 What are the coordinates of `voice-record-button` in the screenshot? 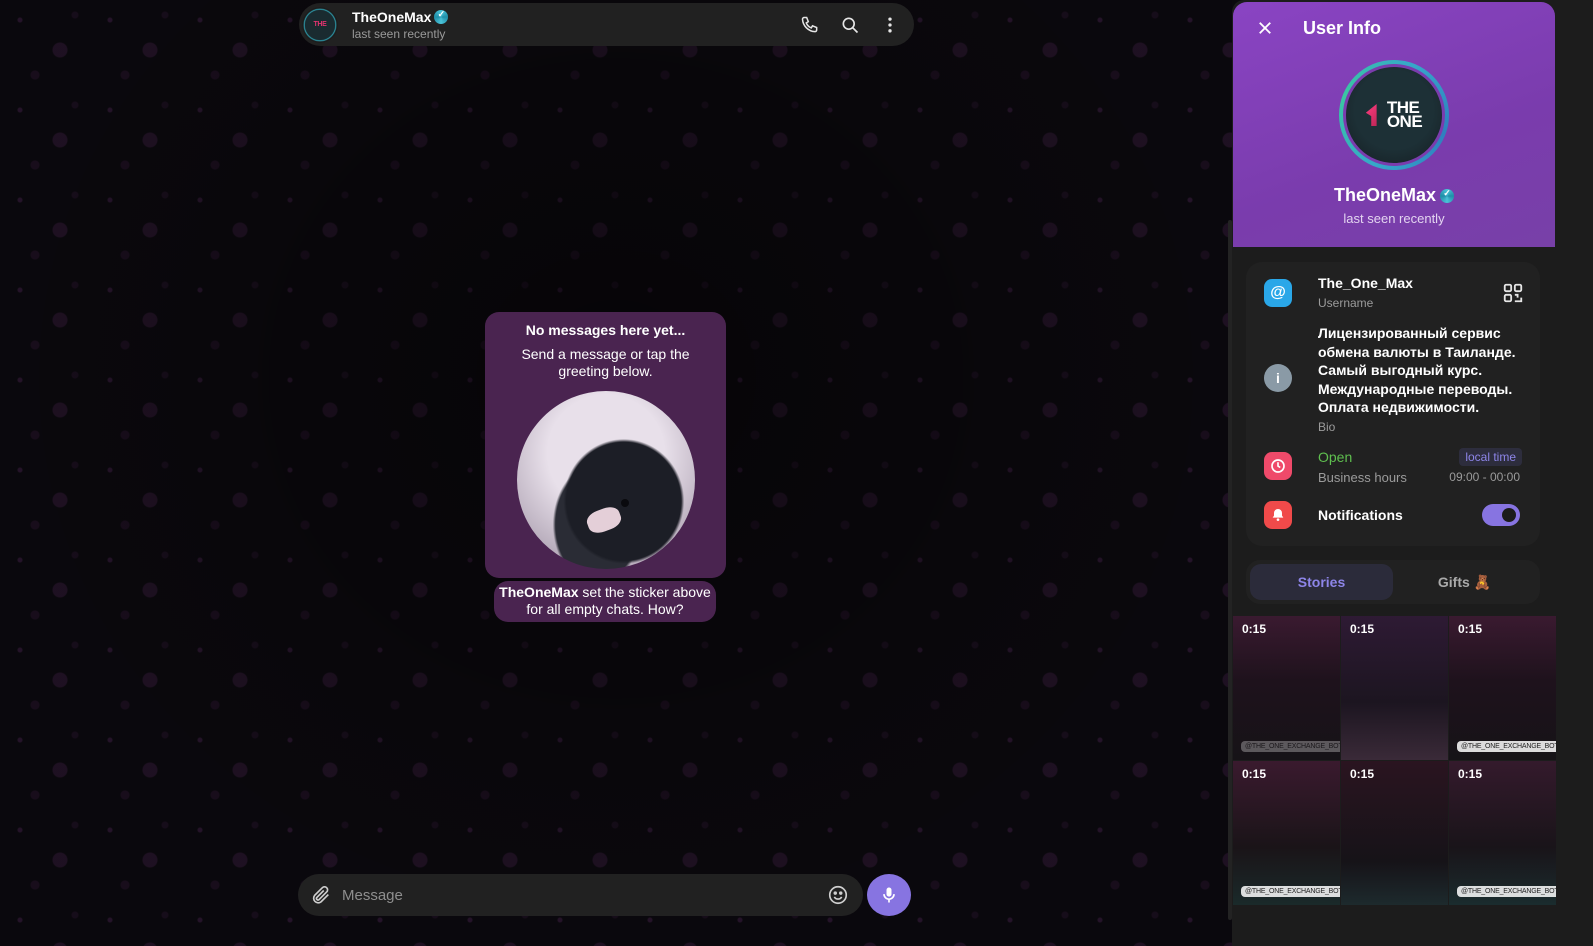 It's located at (889, 895).